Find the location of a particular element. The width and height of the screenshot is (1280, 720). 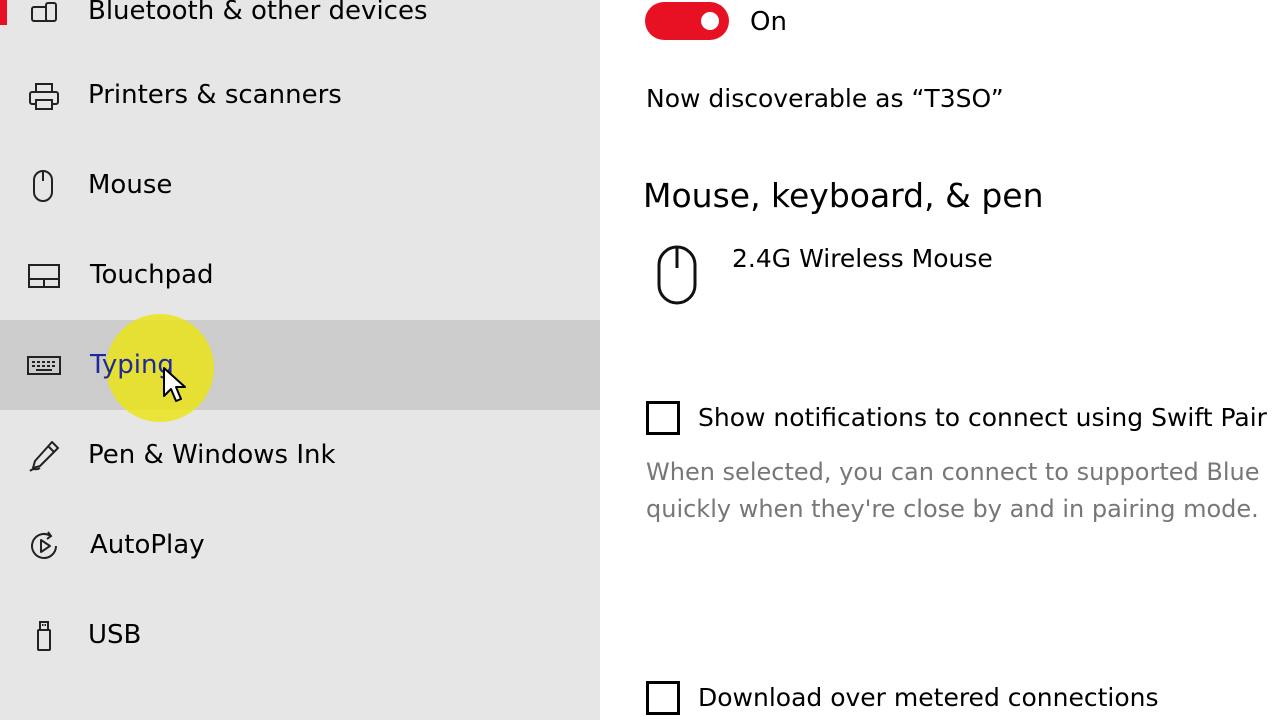

section-heading: Mouse, keyboard, & pen is located at coordinates (843, 195).